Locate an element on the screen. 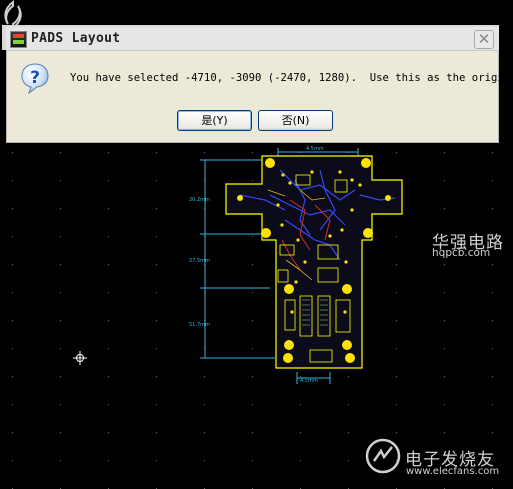 The image size is (513, 489). question-icon: ? is located at coordinates (35, 78).